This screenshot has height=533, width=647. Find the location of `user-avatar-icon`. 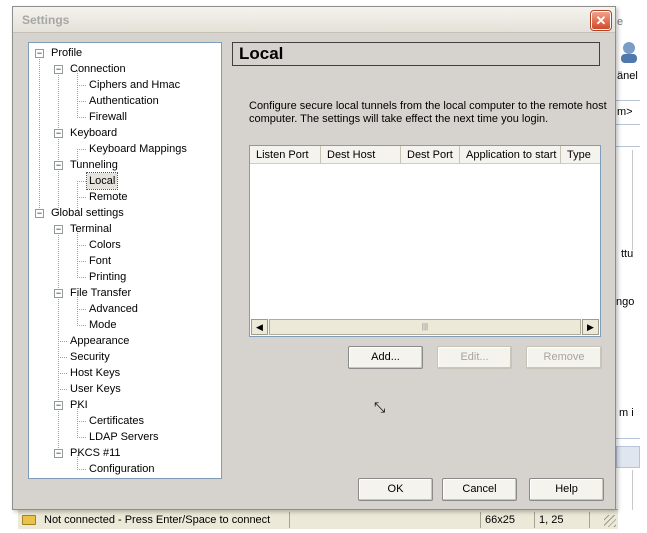

user-avatar-icon is located at coordinates (629, 52).